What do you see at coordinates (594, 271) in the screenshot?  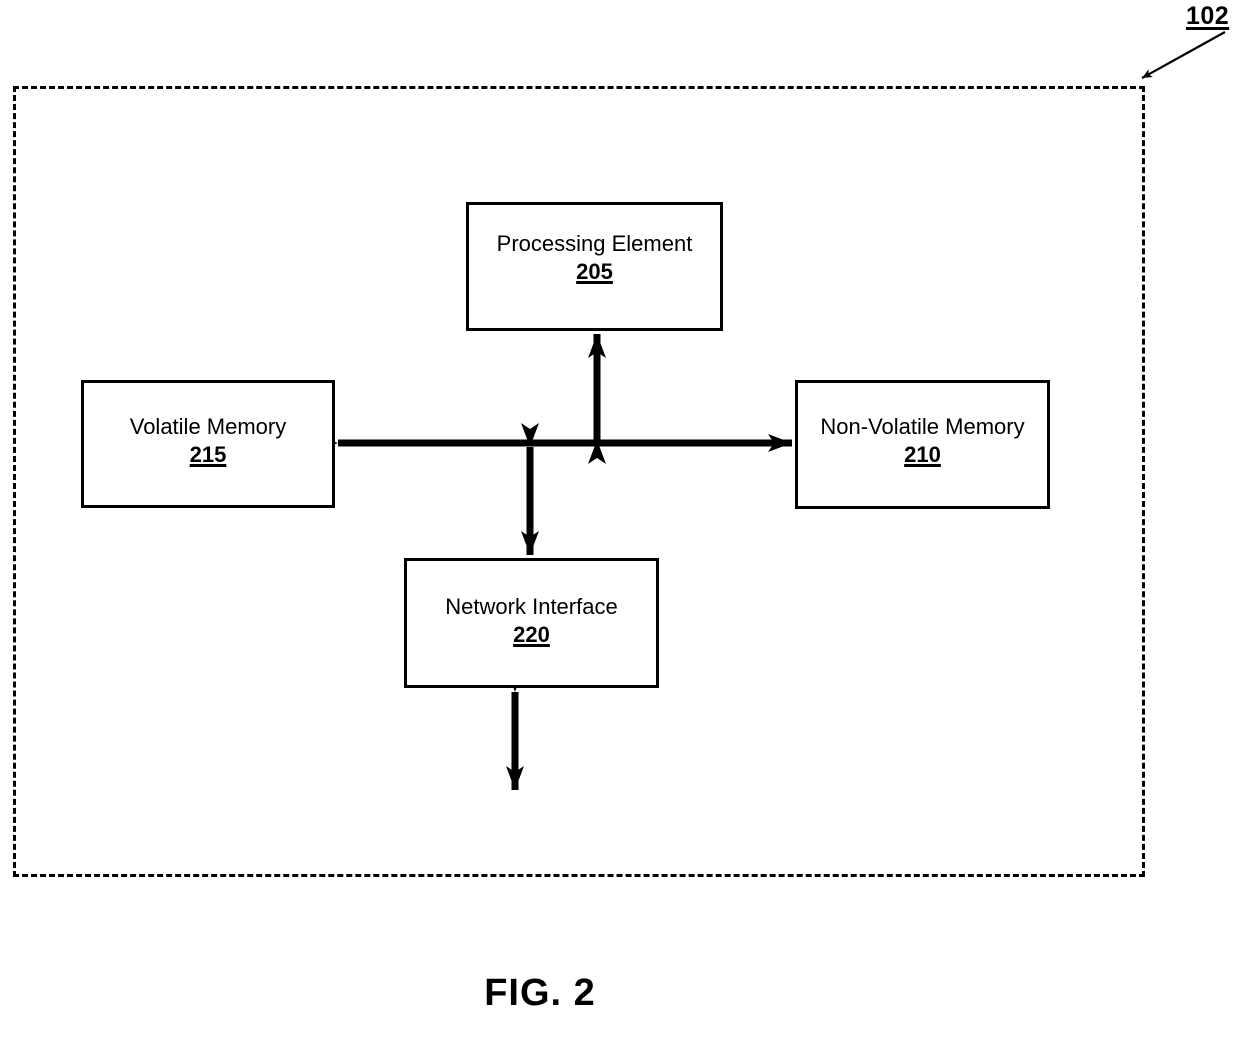 I see `block-reference-205: 205` at bounding box center [594, 271].